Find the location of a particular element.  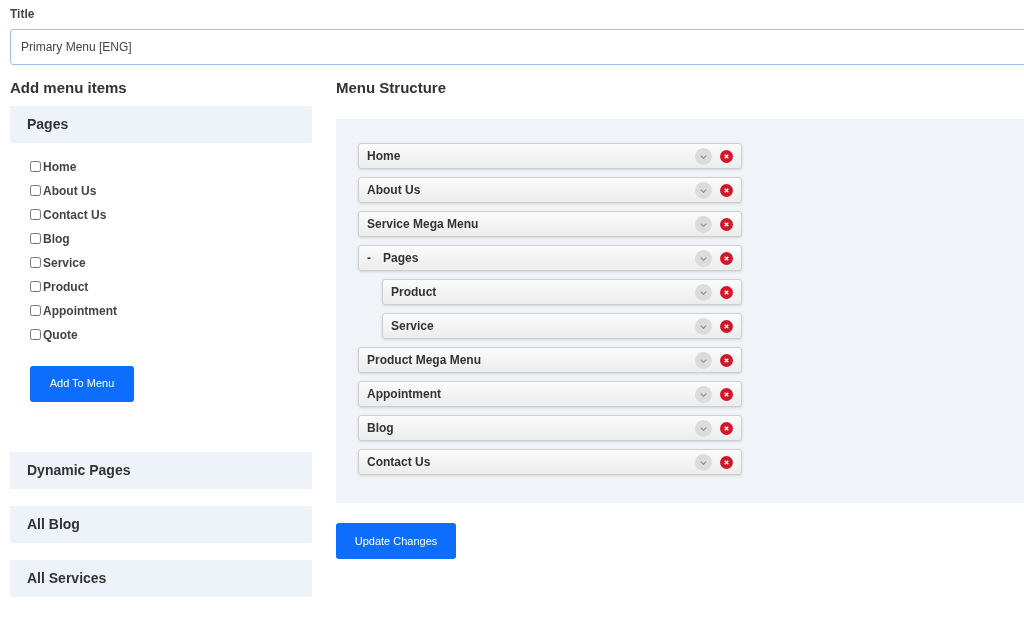

menu-item-label: Appointment is located at coordinates (404, 394).